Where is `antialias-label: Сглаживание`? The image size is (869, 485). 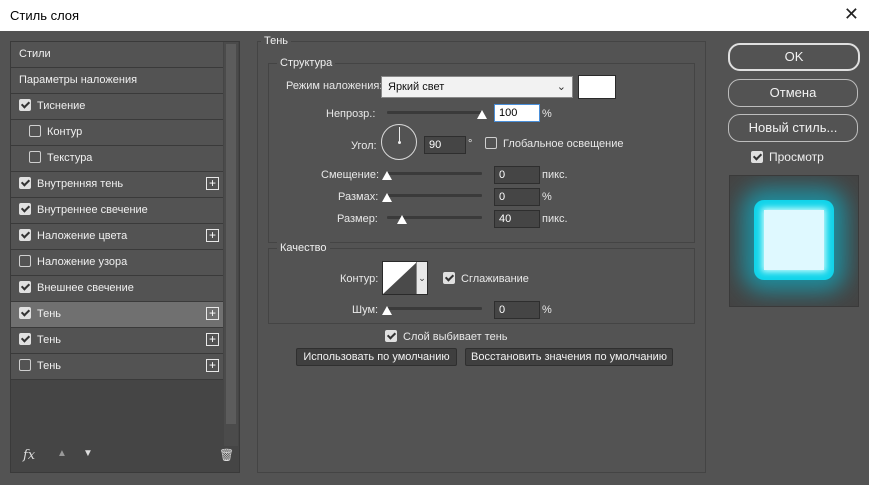 antialias-label: Сглаживание is located at coordinates (495, 279).